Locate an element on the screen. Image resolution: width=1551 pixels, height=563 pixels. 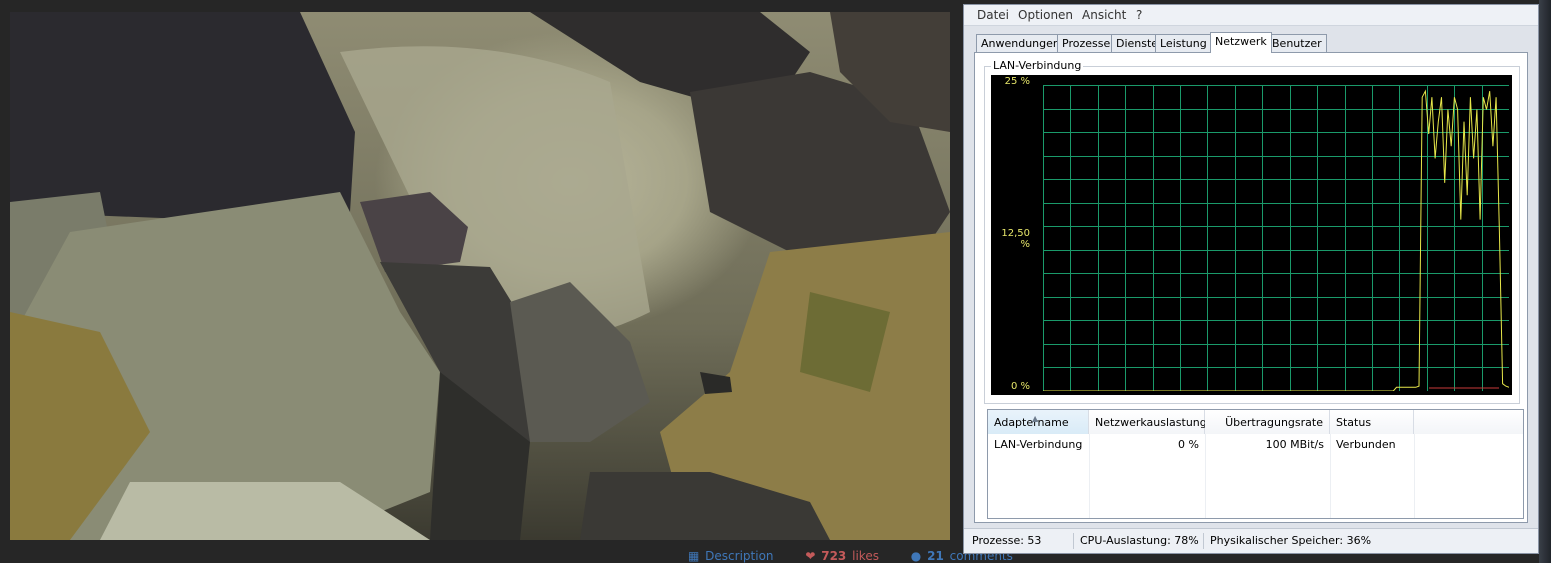
likes-link: ❤ 723 likes is located at coordinates (836, 556).